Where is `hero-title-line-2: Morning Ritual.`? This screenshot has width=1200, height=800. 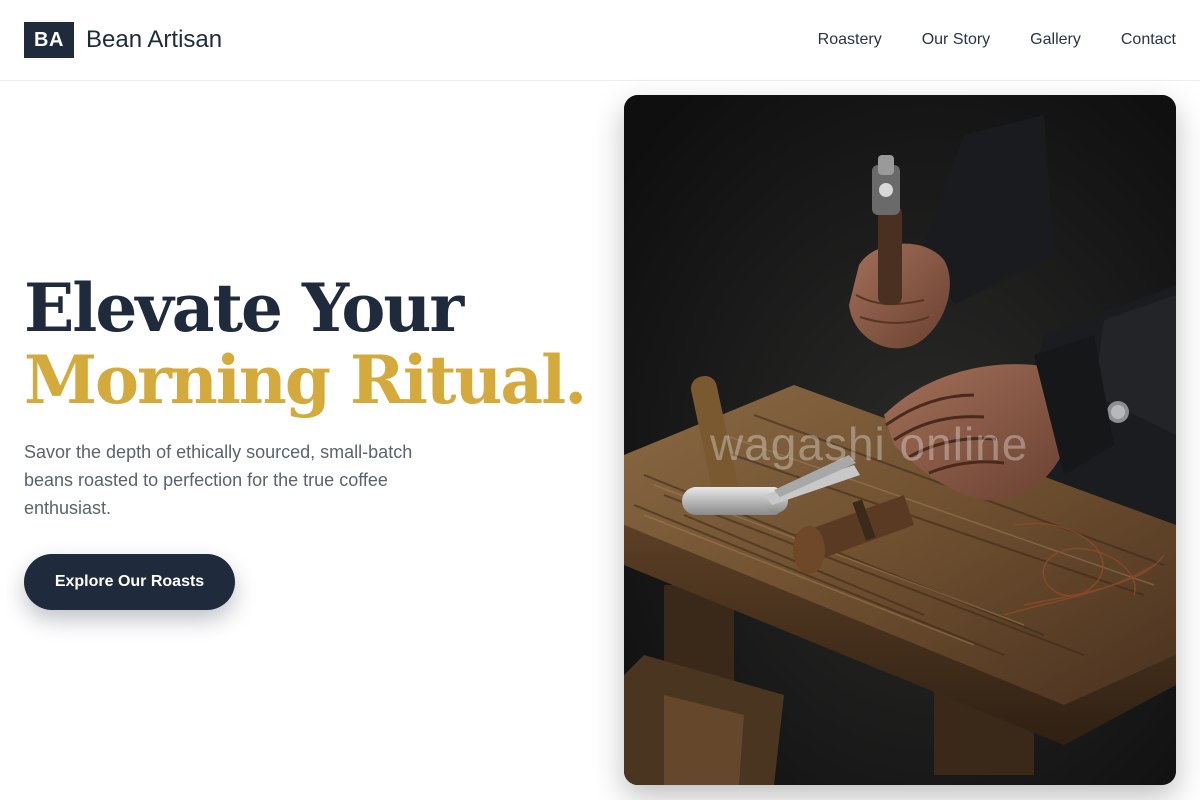 hero-title-line-2: Morning Ritual. is located at coordinates (305, 380).